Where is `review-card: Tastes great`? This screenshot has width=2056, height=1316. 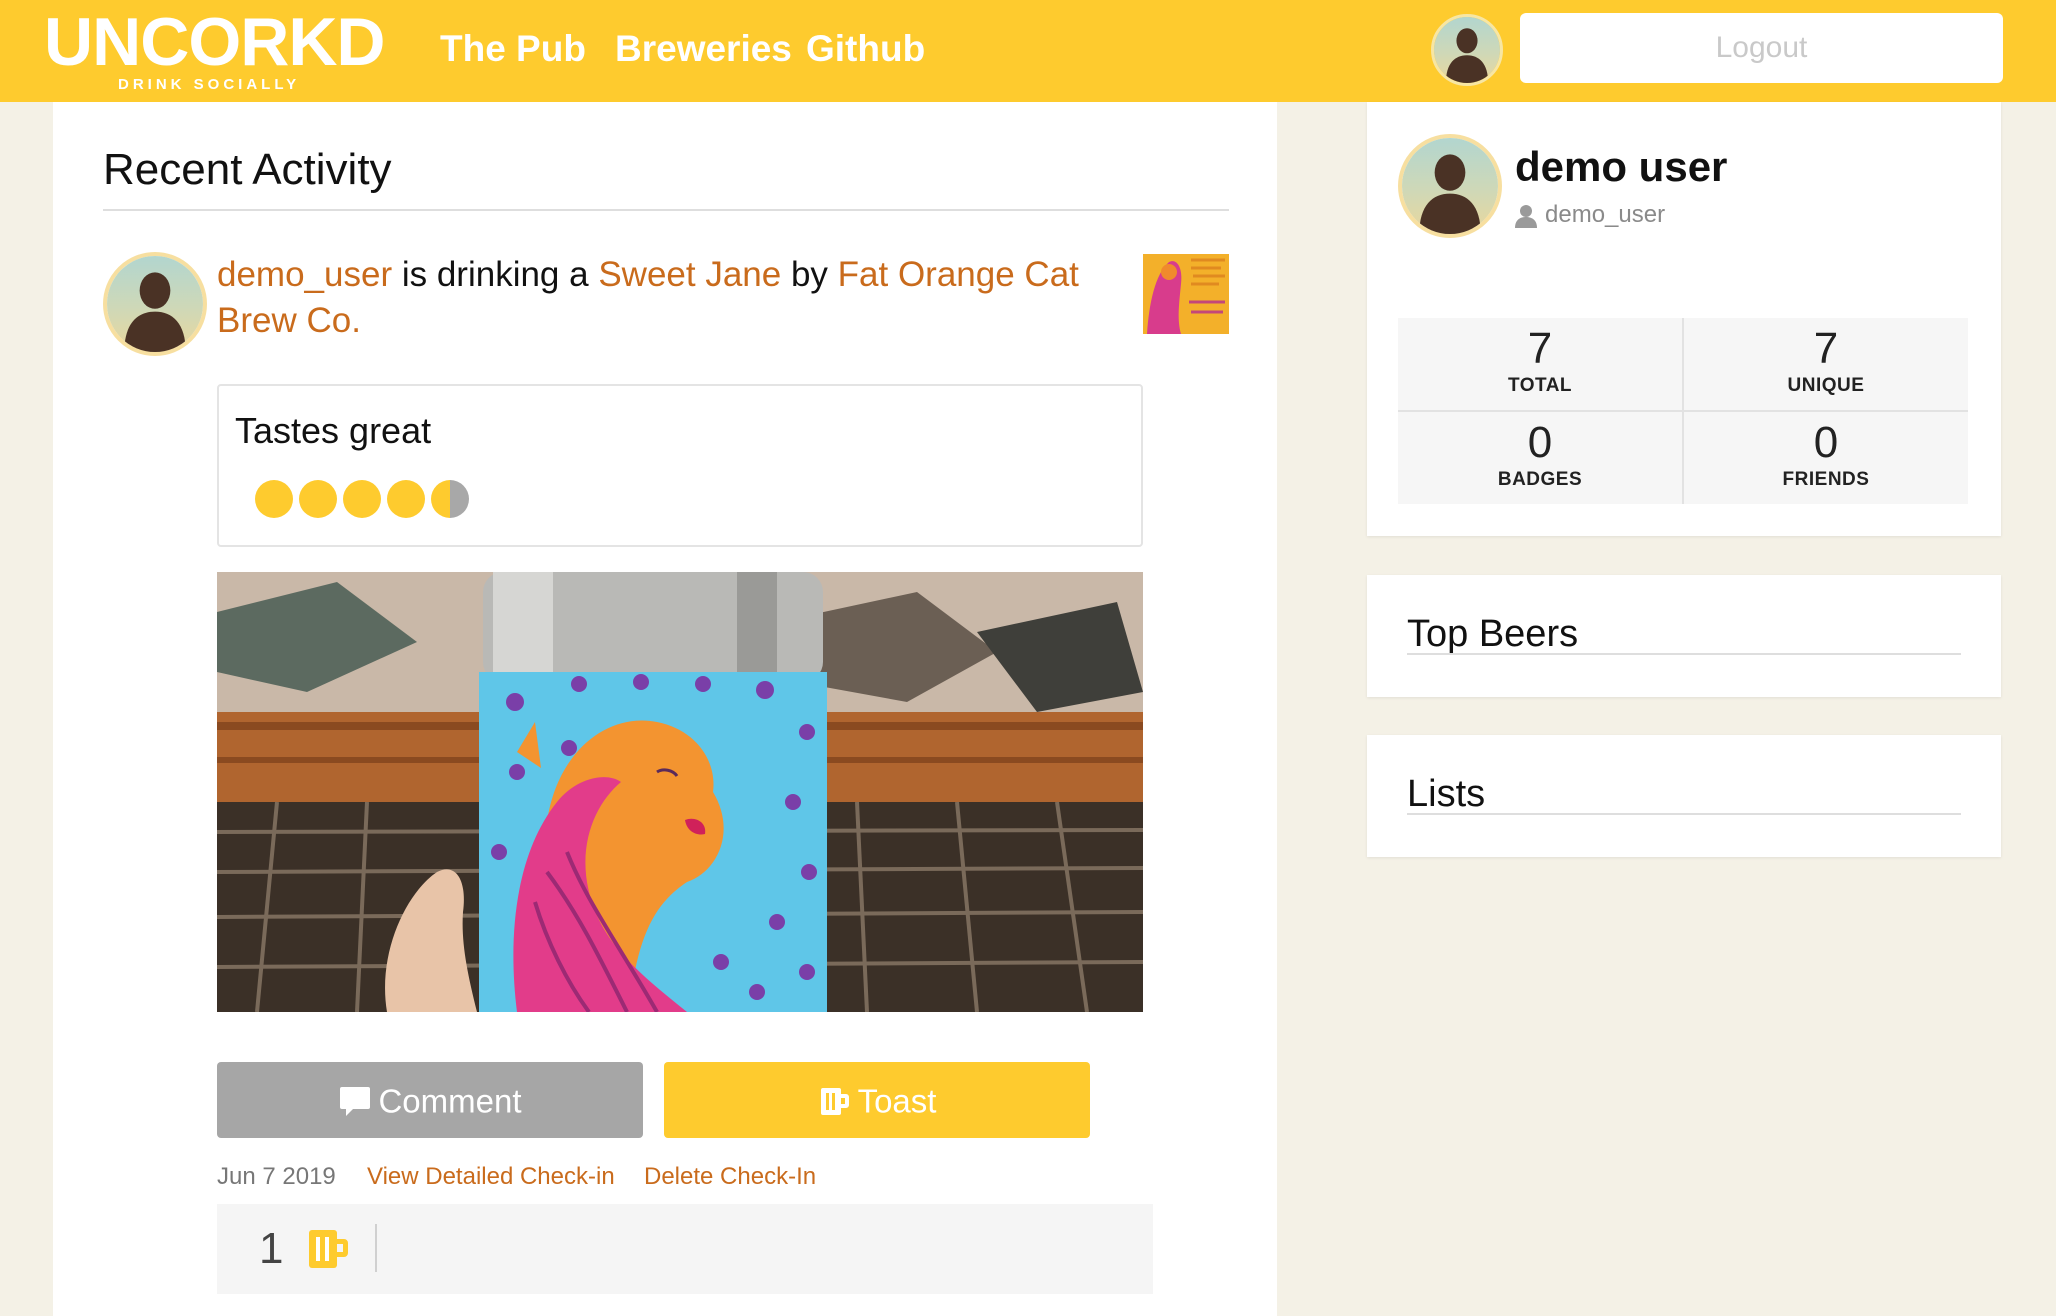
review-card: Tastes great is located at coordinates (680, 465).